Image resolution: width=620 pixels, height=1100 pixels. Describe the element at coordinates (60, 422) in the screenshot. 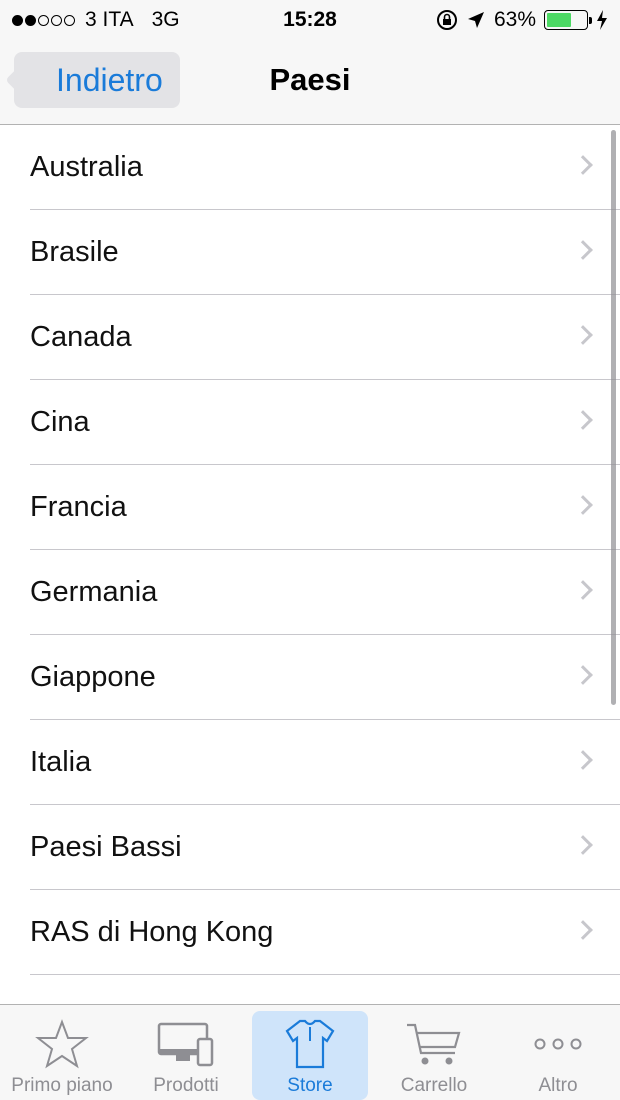

I see `country-label: Cina` at that location.